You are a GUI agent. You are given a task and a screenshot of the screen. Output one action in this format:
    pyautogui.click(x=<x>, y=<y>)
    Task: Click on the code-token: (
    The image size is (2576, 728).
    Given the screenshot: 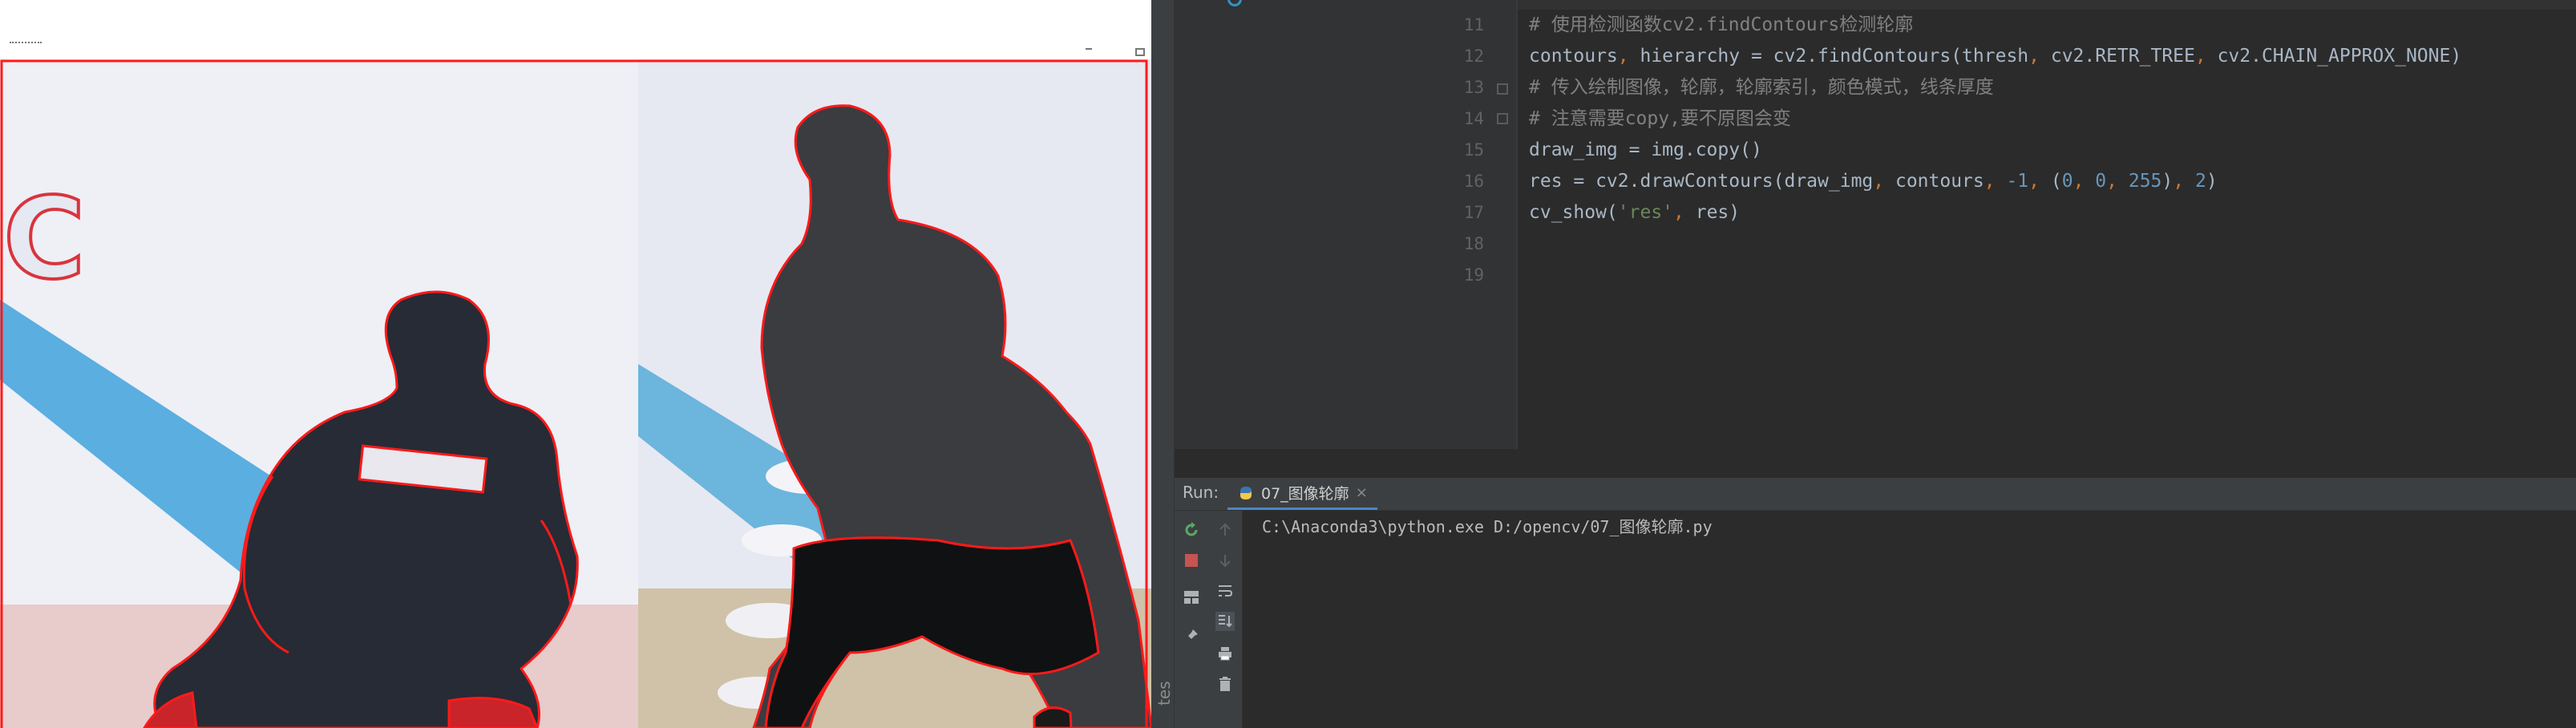 What is the action you would take?
    pyautogui.click(x=2056, y=181)
    